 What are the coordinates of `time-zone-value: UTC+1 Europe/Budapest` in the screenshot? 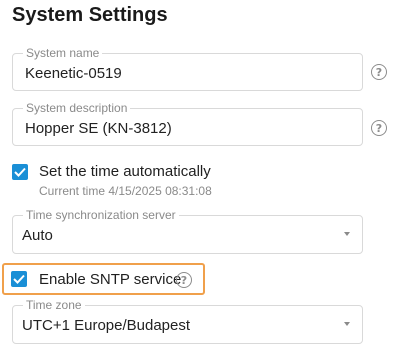 It's located at (106, 326).